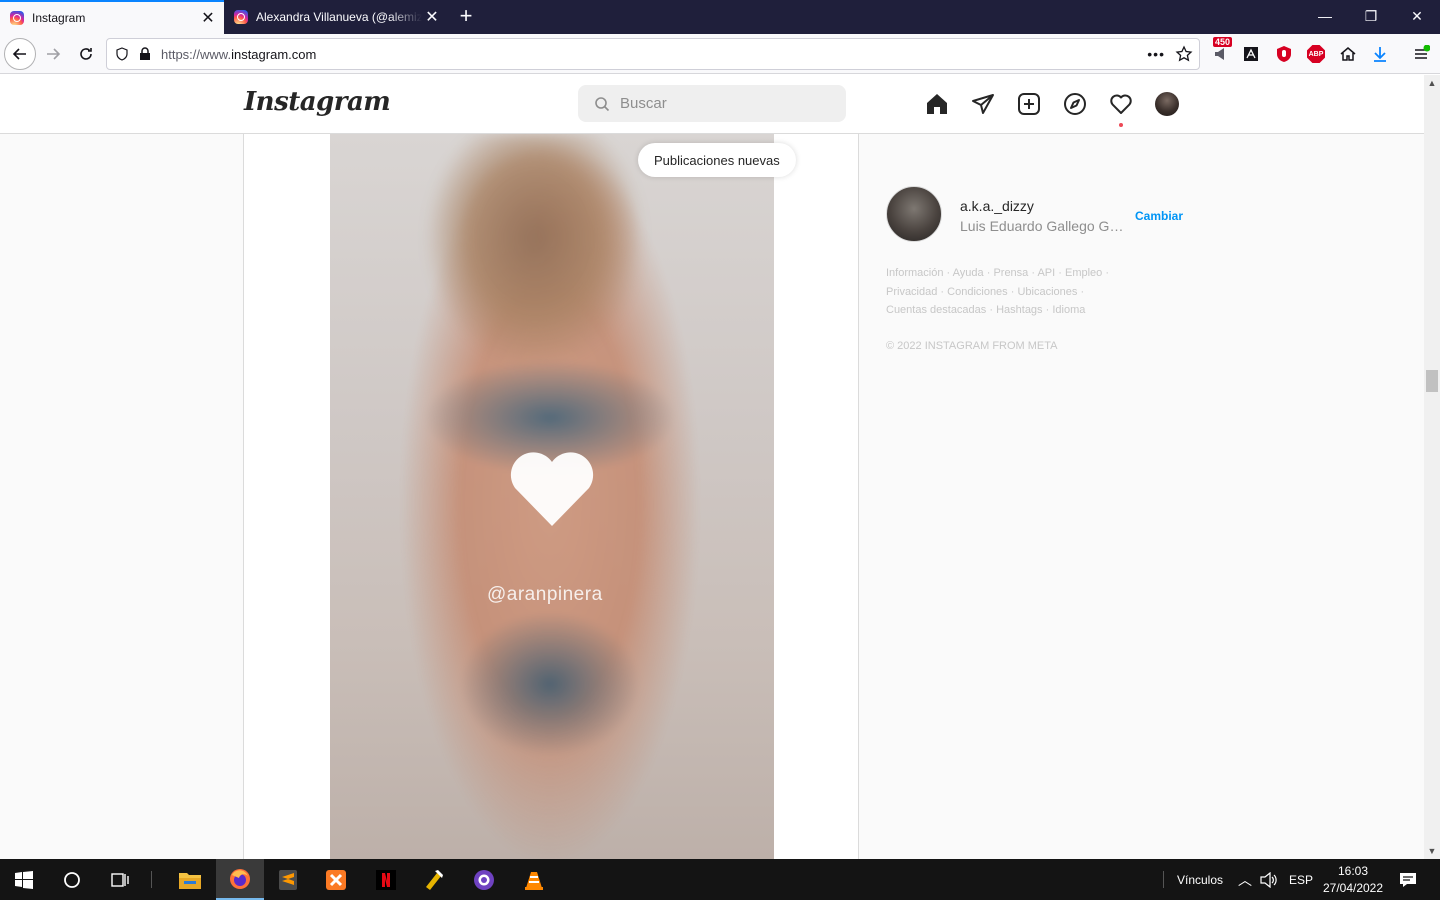 The height and width of the screenshot is (900, 1440). Describe the element at coordinates (1380, 54) in the screenshot. I see `downloads-button` at that location.